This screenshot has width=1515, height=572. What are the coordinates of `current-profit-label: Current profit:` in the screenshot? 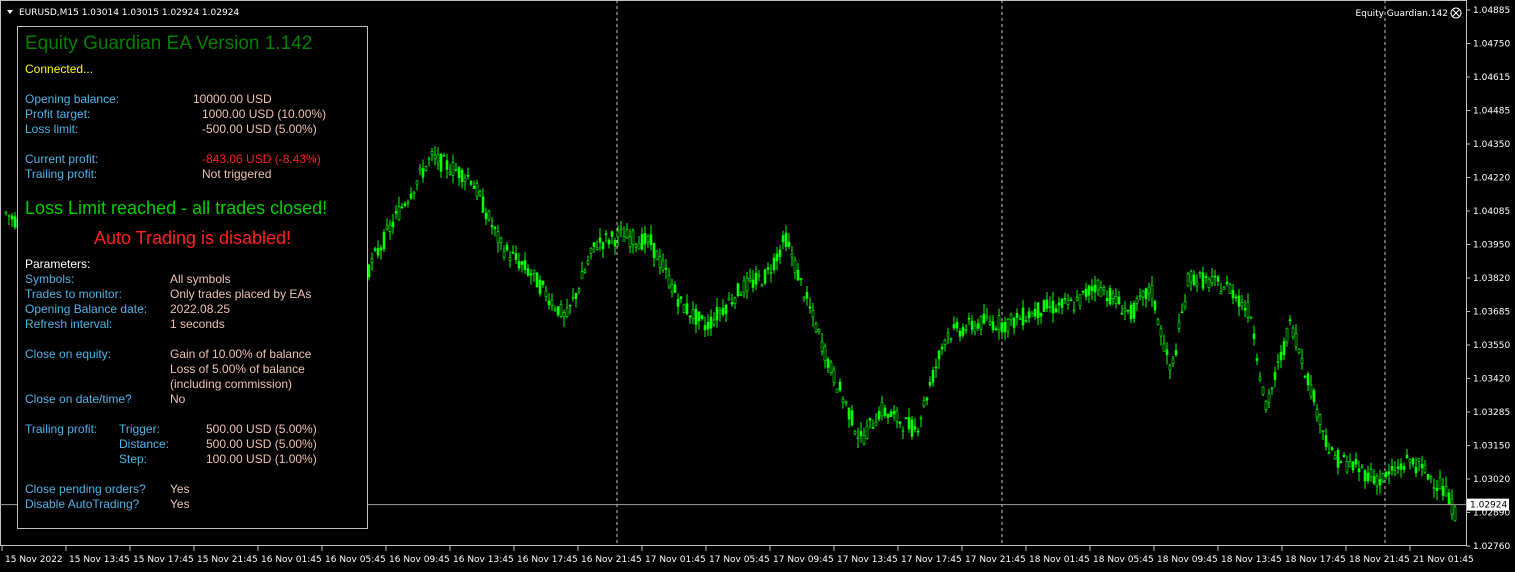 It's located at (62, 159).